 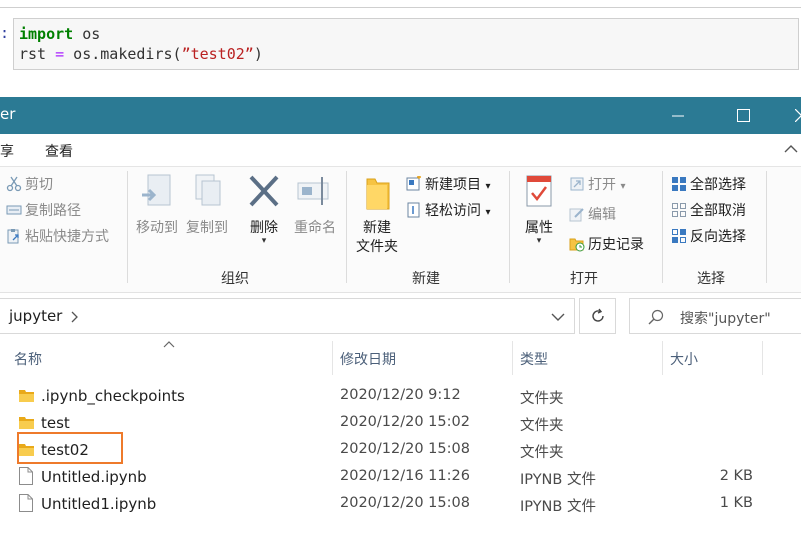 What do you see at coordinates (539, 191) in the screenshot?
I see `properties-icon` at bounding box center [539, 191].